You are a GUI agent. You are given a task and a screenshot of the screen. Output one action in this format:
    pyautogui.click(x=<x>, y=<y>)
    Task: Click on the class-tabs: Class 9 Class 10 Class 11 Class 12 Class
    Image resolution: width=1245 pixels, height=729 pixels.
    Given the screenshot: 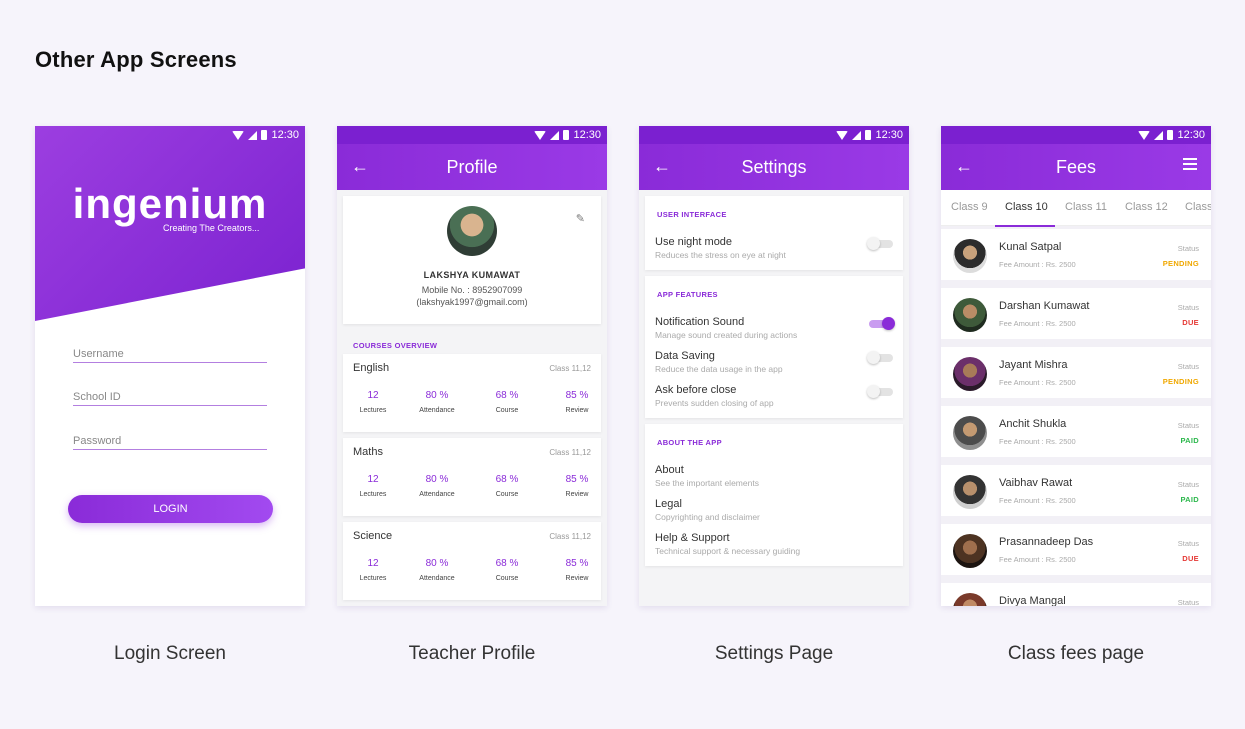 What is the action you would take?
    pyautogui.click(x=1076, y=208)
    